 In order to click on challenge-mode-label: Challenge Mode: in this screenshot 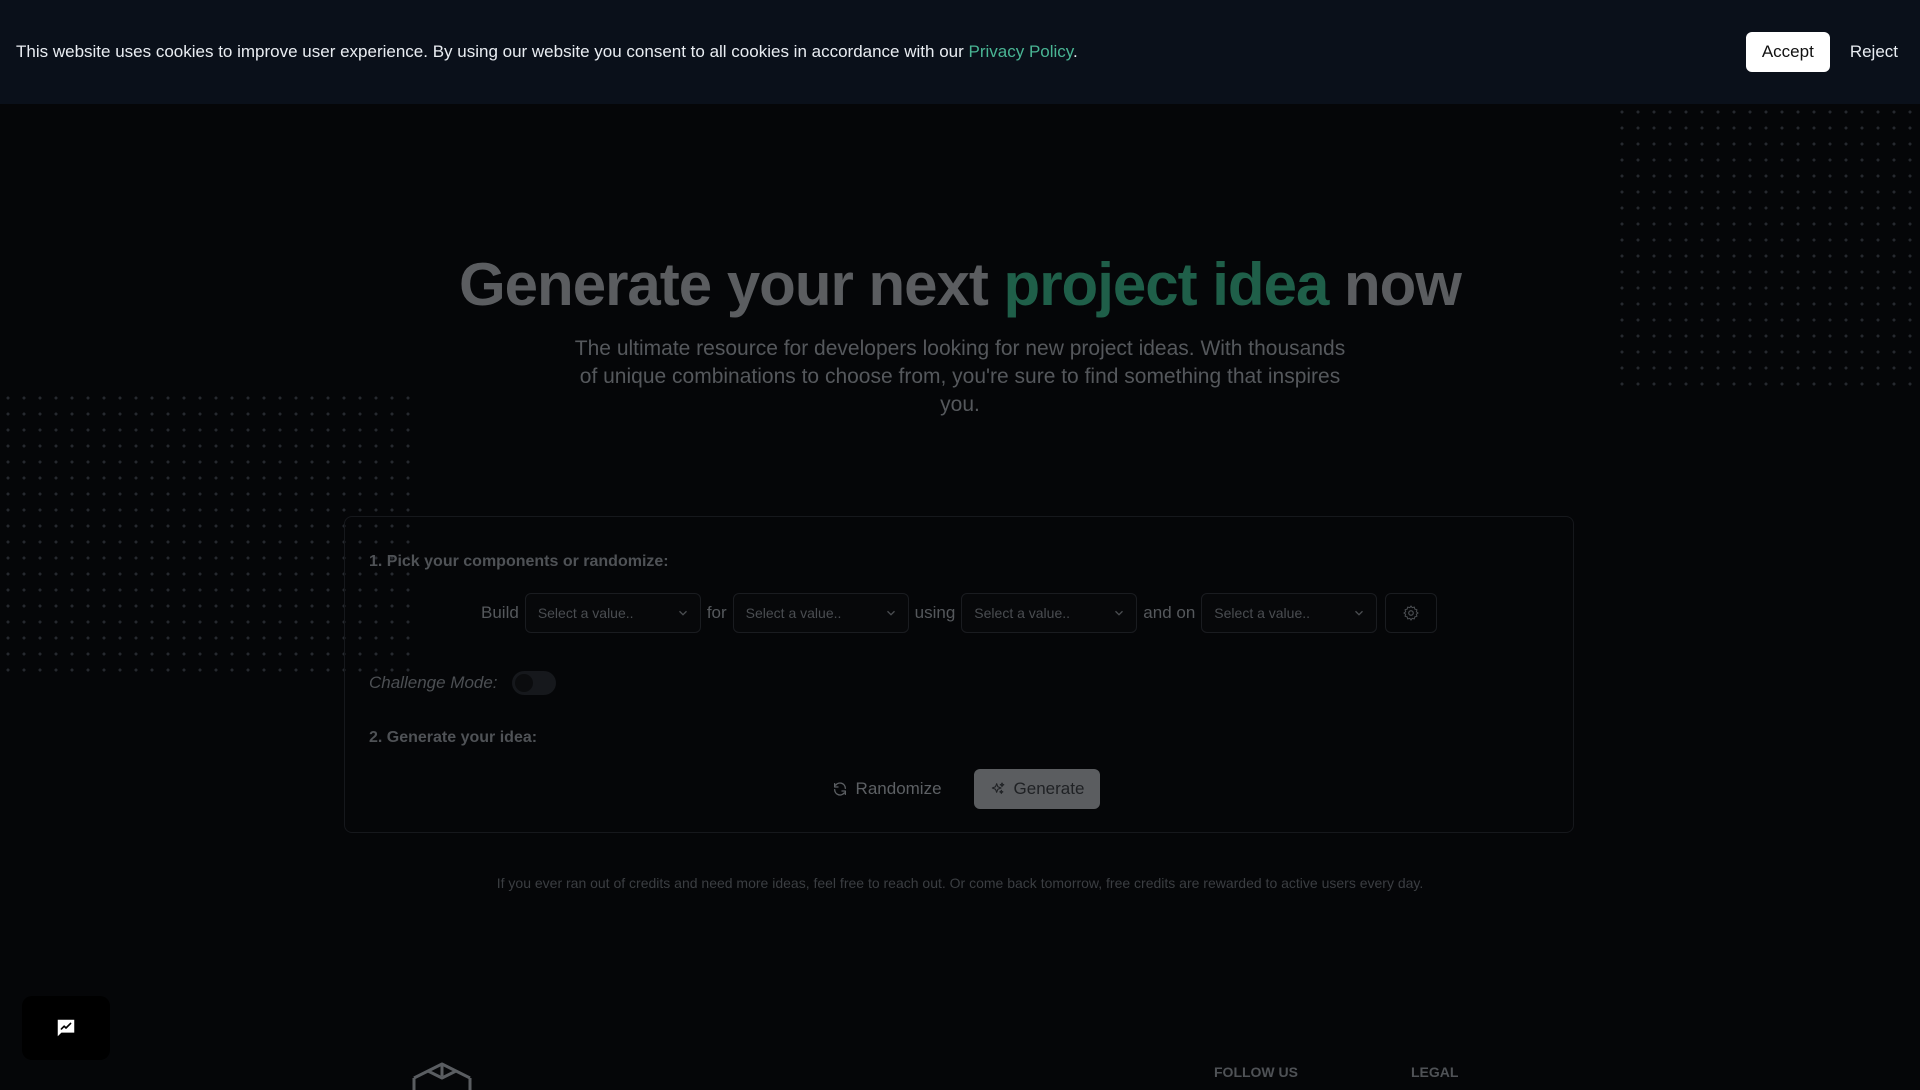, I will do `click(433, 682)`.